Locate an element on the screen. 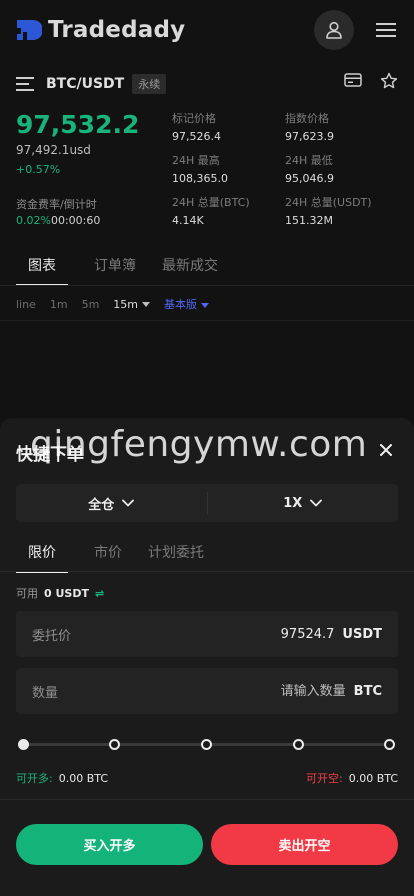 The height and width of the screenshot is (896, 414). chart-version-dropdown: 基本版 is located at coordinates (187, 304).